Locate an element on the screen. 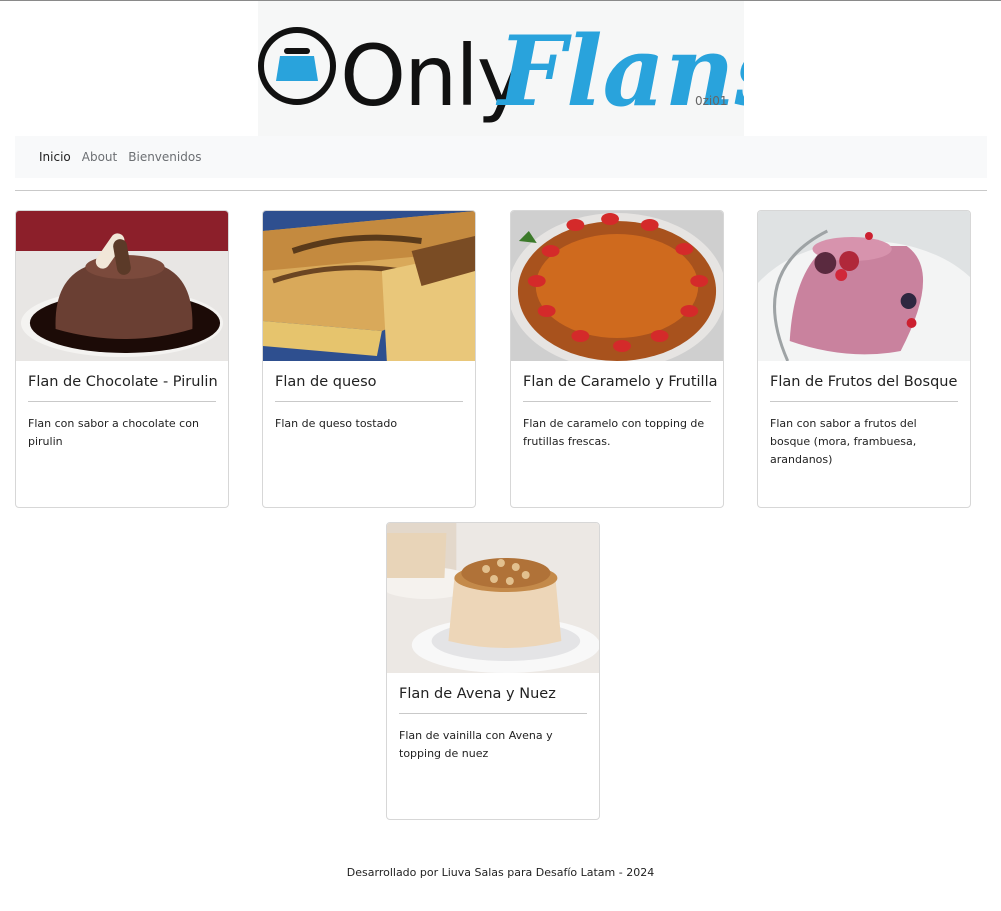  cheese-tart-image is located at coordinates (369, 286).